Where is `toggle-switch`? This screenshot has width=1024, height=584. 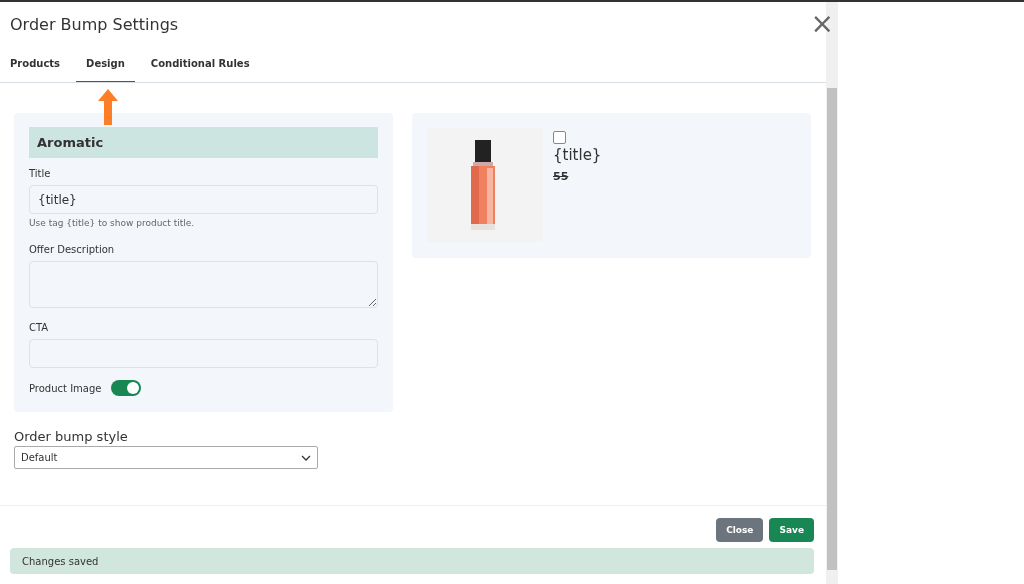
toggle-switch is located at coordinates (126, 388).